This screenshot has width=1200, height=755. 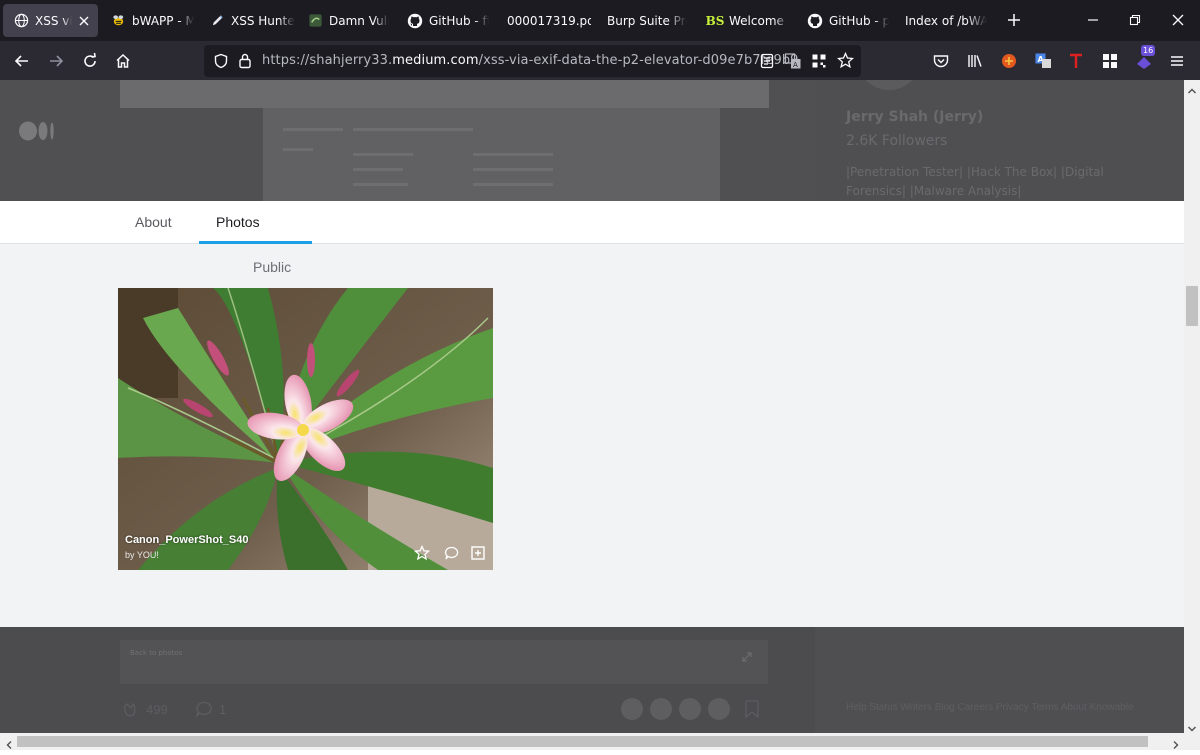 What do you see at coordinates (238, 222) in the screenshot?
I see `tab-photos: Photos` at bounding box center [238, 222].